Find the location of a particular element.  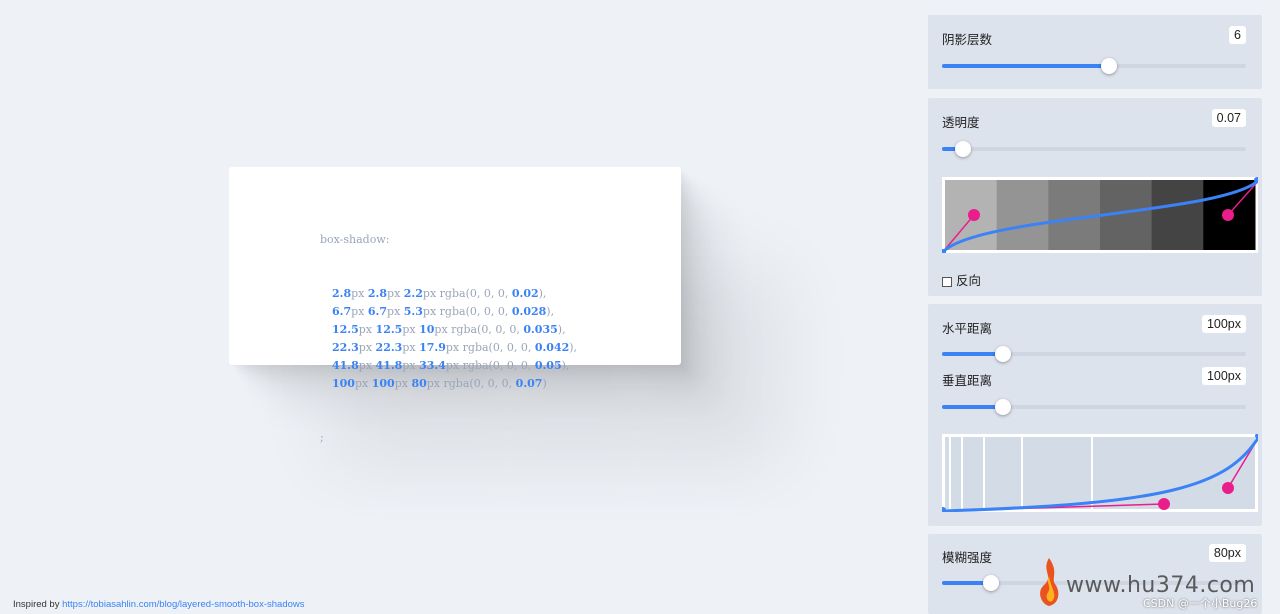

offset-curve-editor is located at coordinates (1101, 473).